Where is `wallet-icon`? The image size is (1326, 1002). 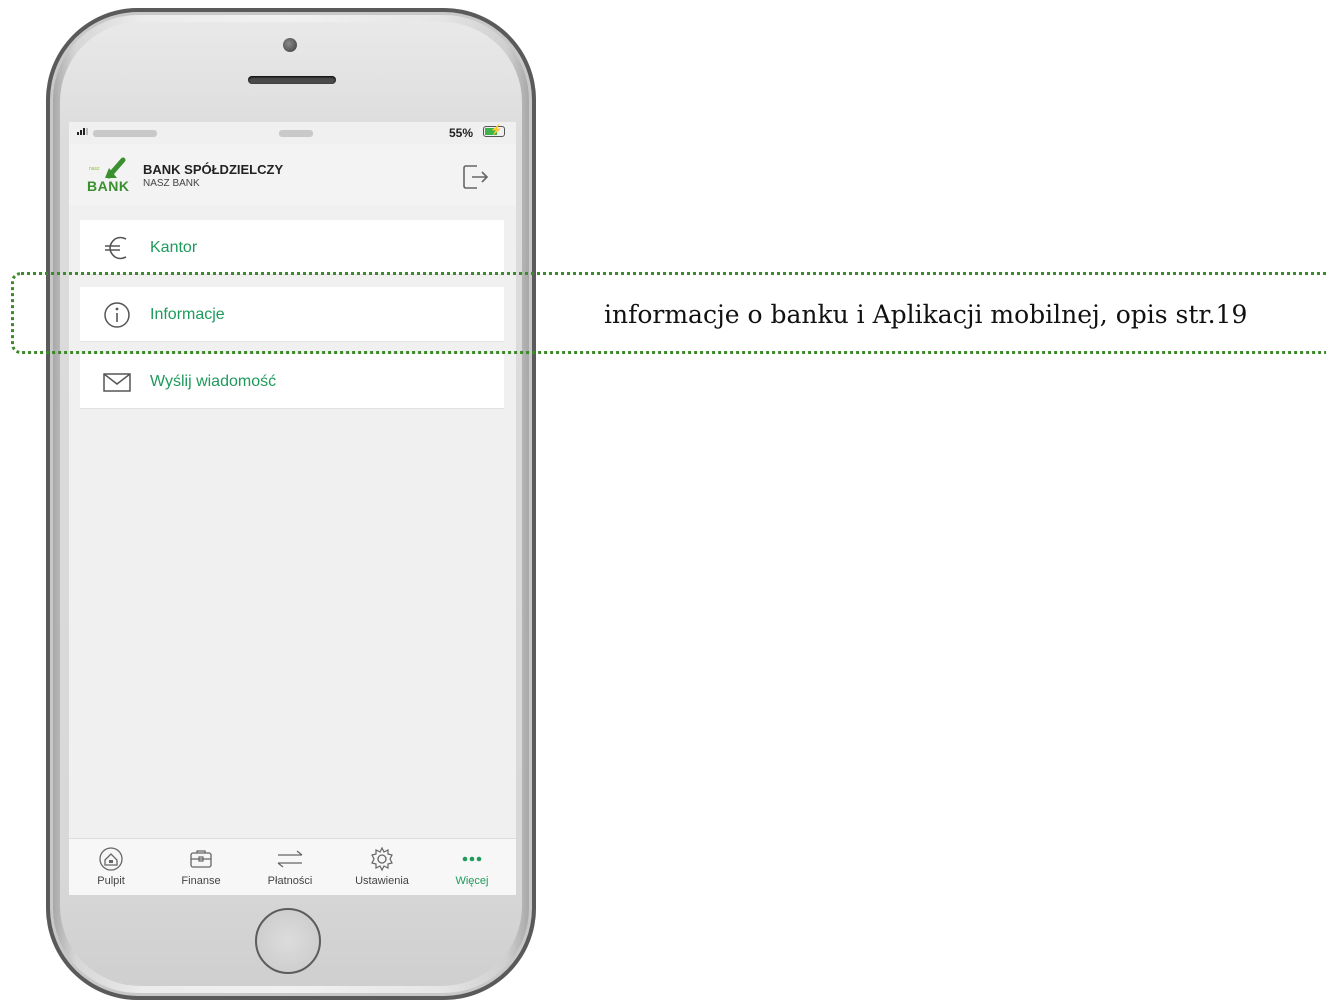
wallet-icon is located at coordinates (201, 859).